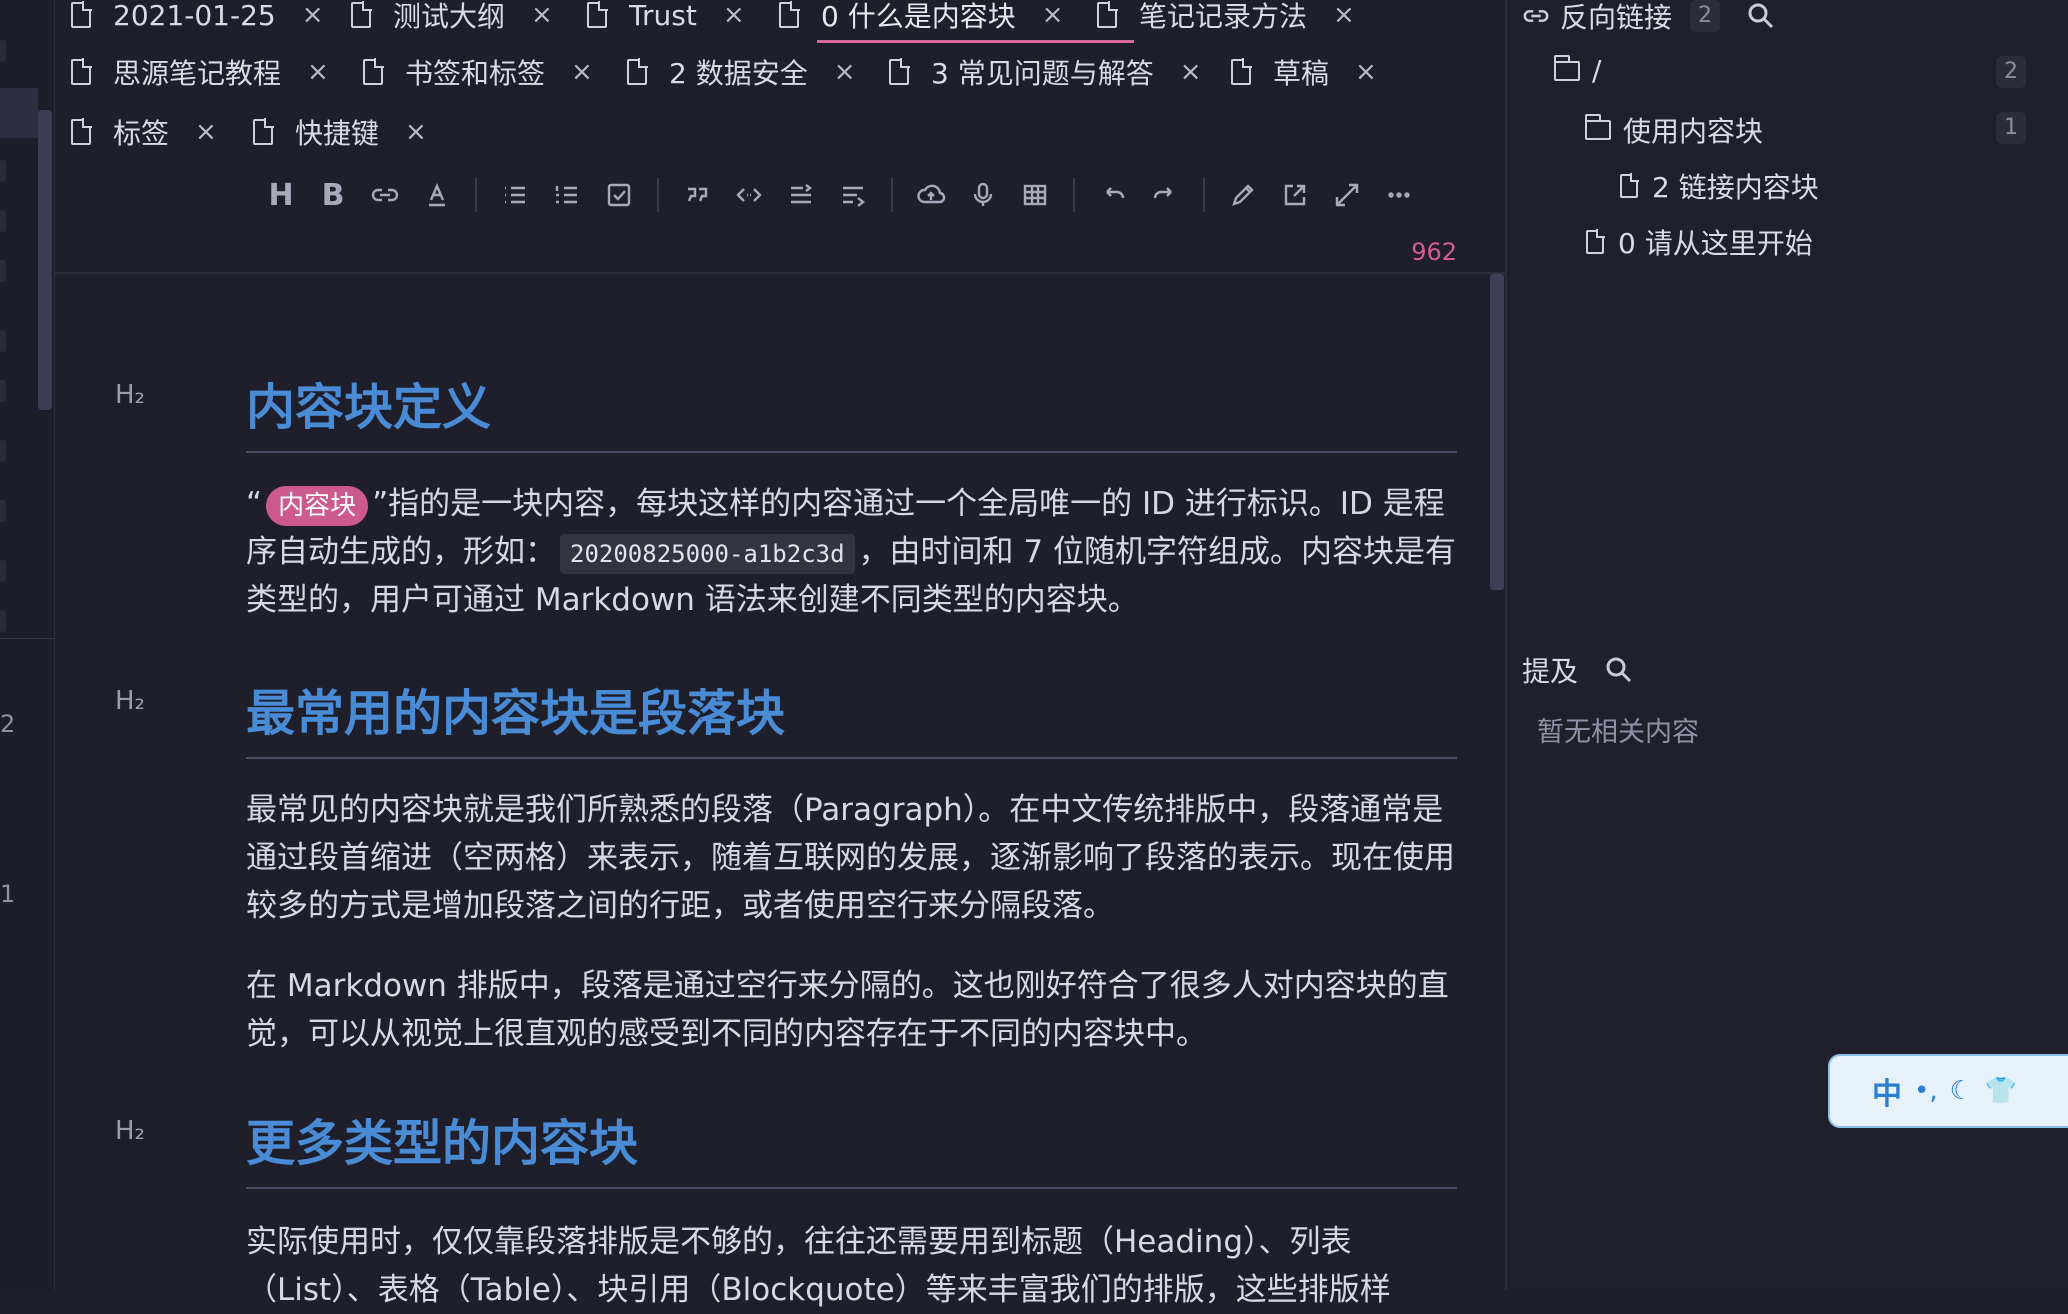 This screenshot has width=2068, height=1314. I want to click on tab-label: 0 什么是内容块, so click(918, 16).